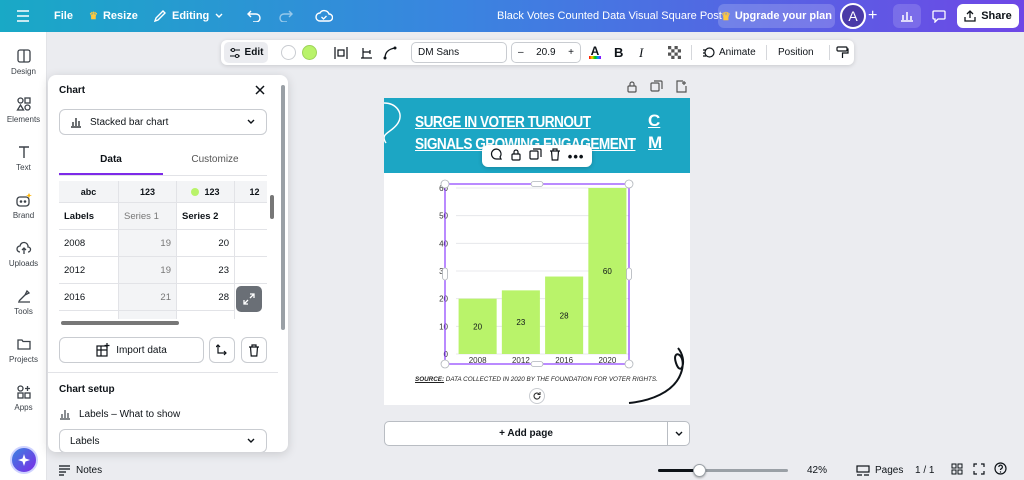 The image size is (1024, 480). Describe the element at coordinates (206, 270) in the screenshot. I see `series2-cell: 23` at that location.